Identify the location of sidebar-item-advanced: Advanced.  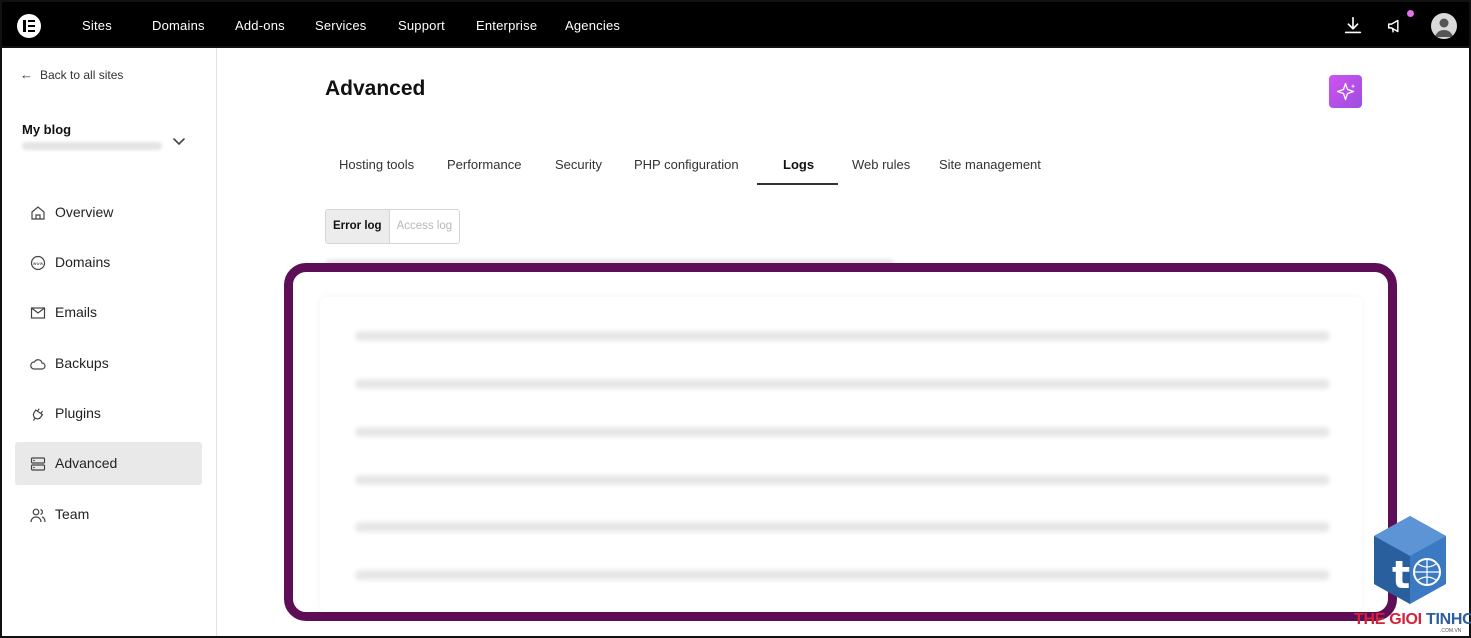
(108, 463).